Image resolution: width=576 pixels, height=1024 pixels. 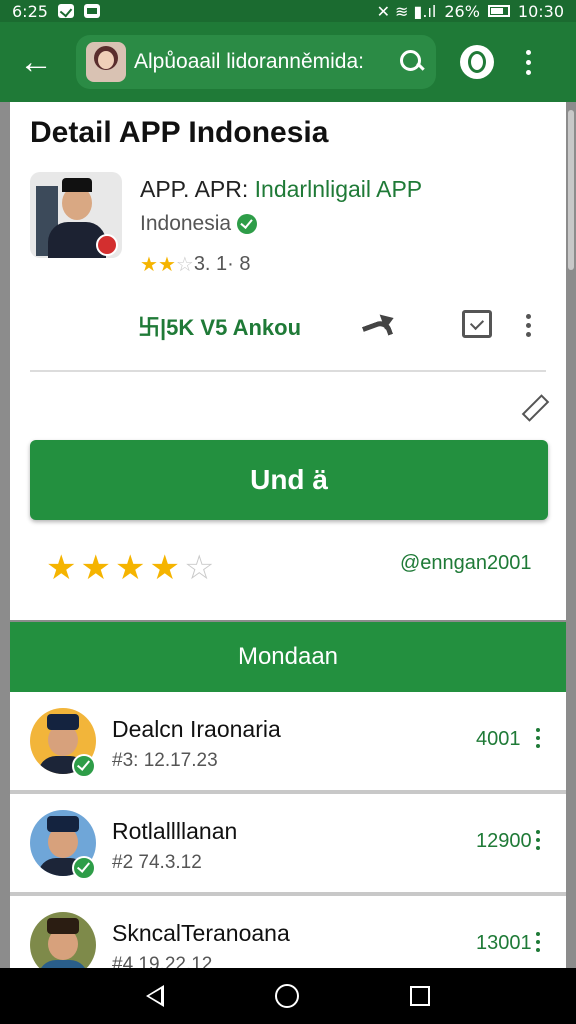 What do you see at coordinates (540, 11) in the screenshot?
I see `status-clock: 10:30` at bounding box center [540, 11].